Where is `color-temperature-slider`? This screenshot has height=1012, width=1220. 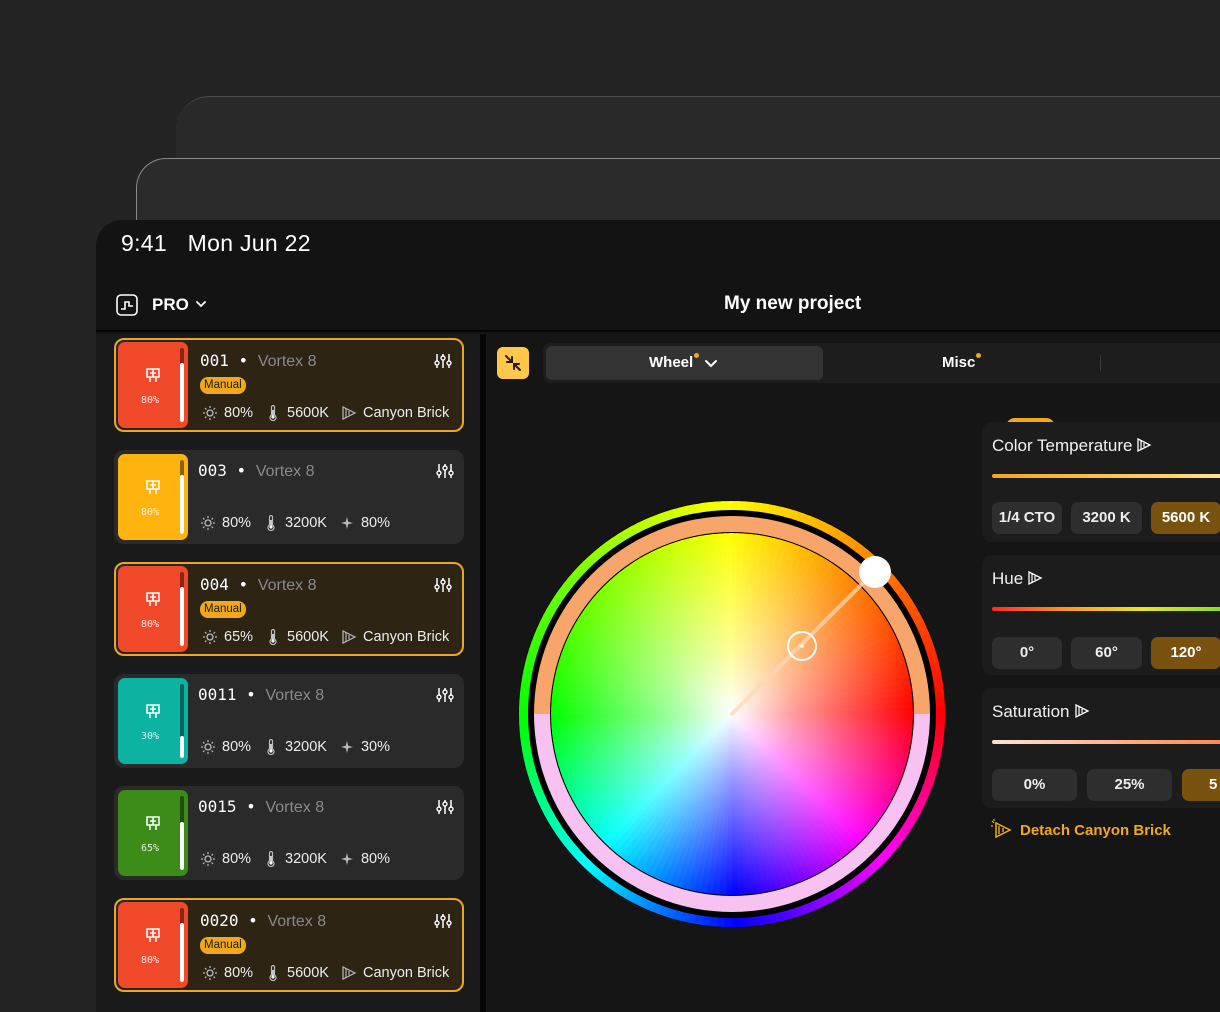
color-temperature-slider is located at coordinates (1106, 476).